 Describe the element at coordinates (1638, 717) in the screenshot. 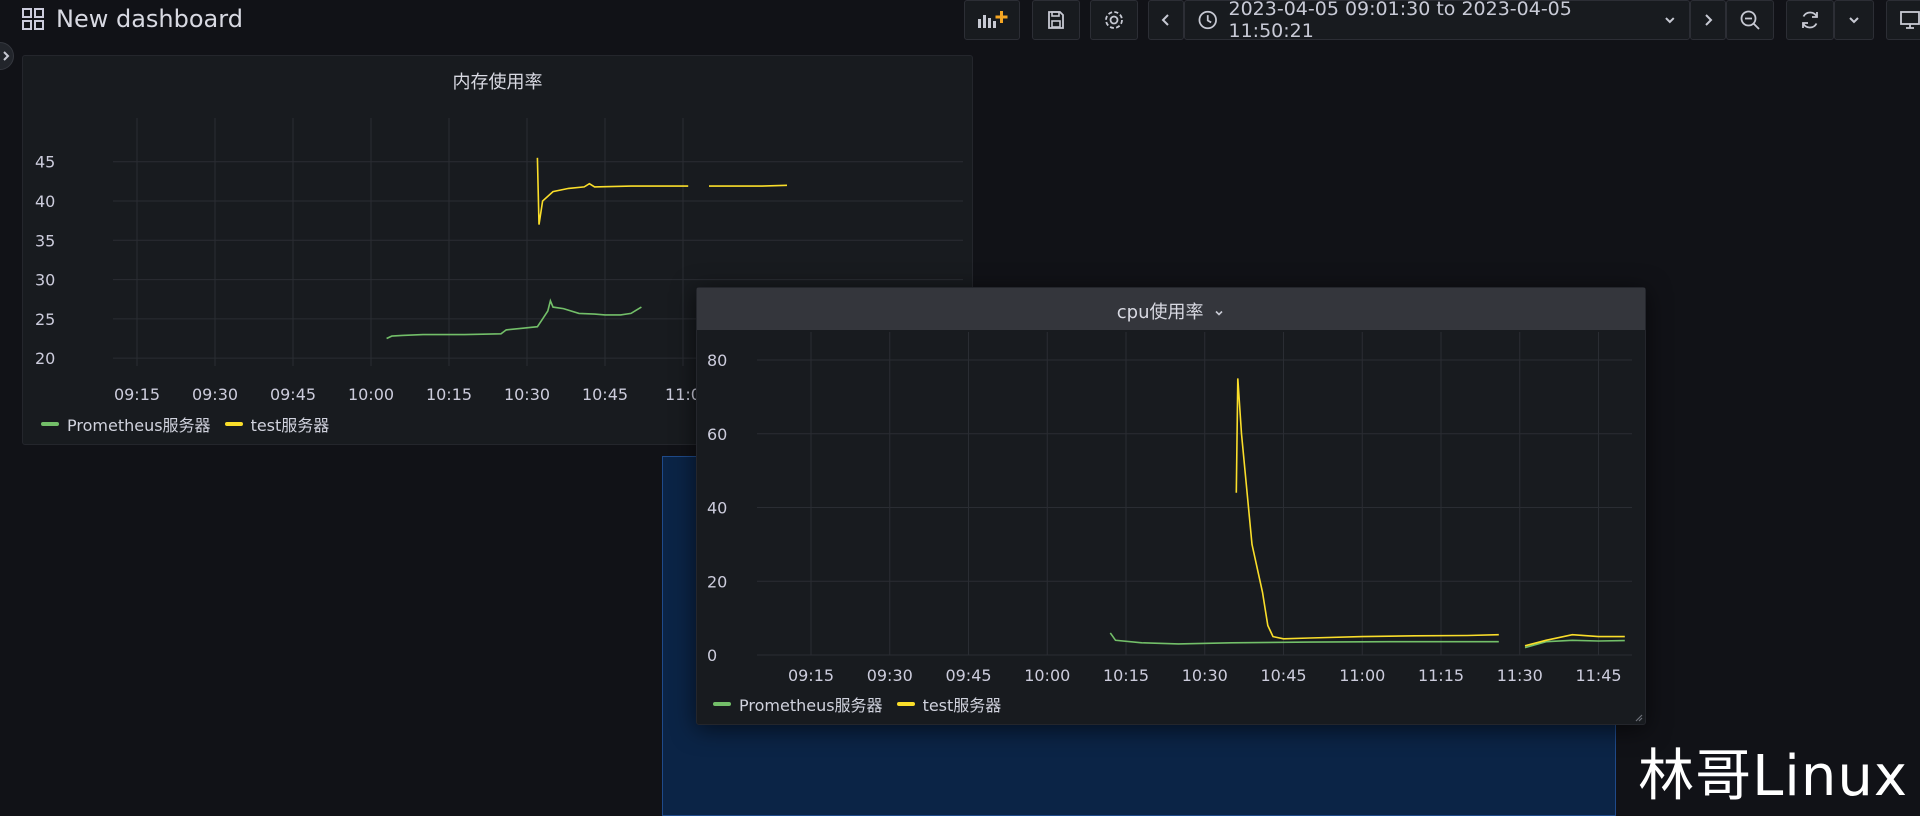

I see `resize-handle-icon` at that location.